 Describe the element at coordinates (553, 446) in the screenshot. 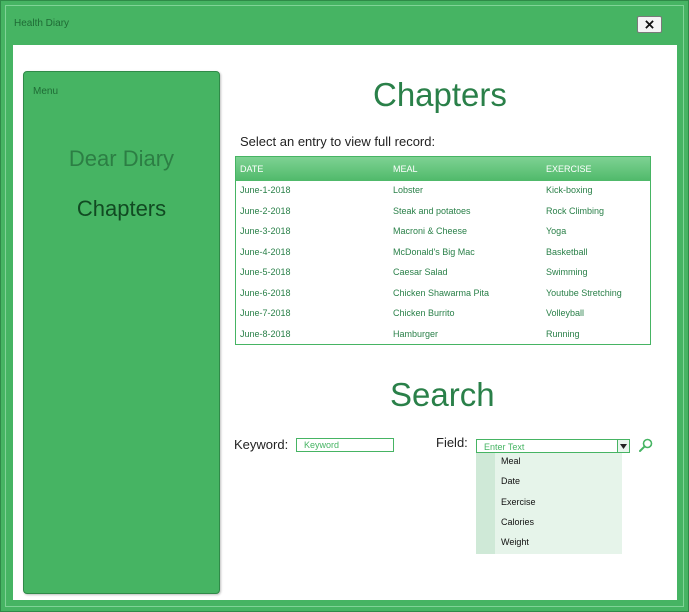

I see `field-select: Enter Text` at that location.